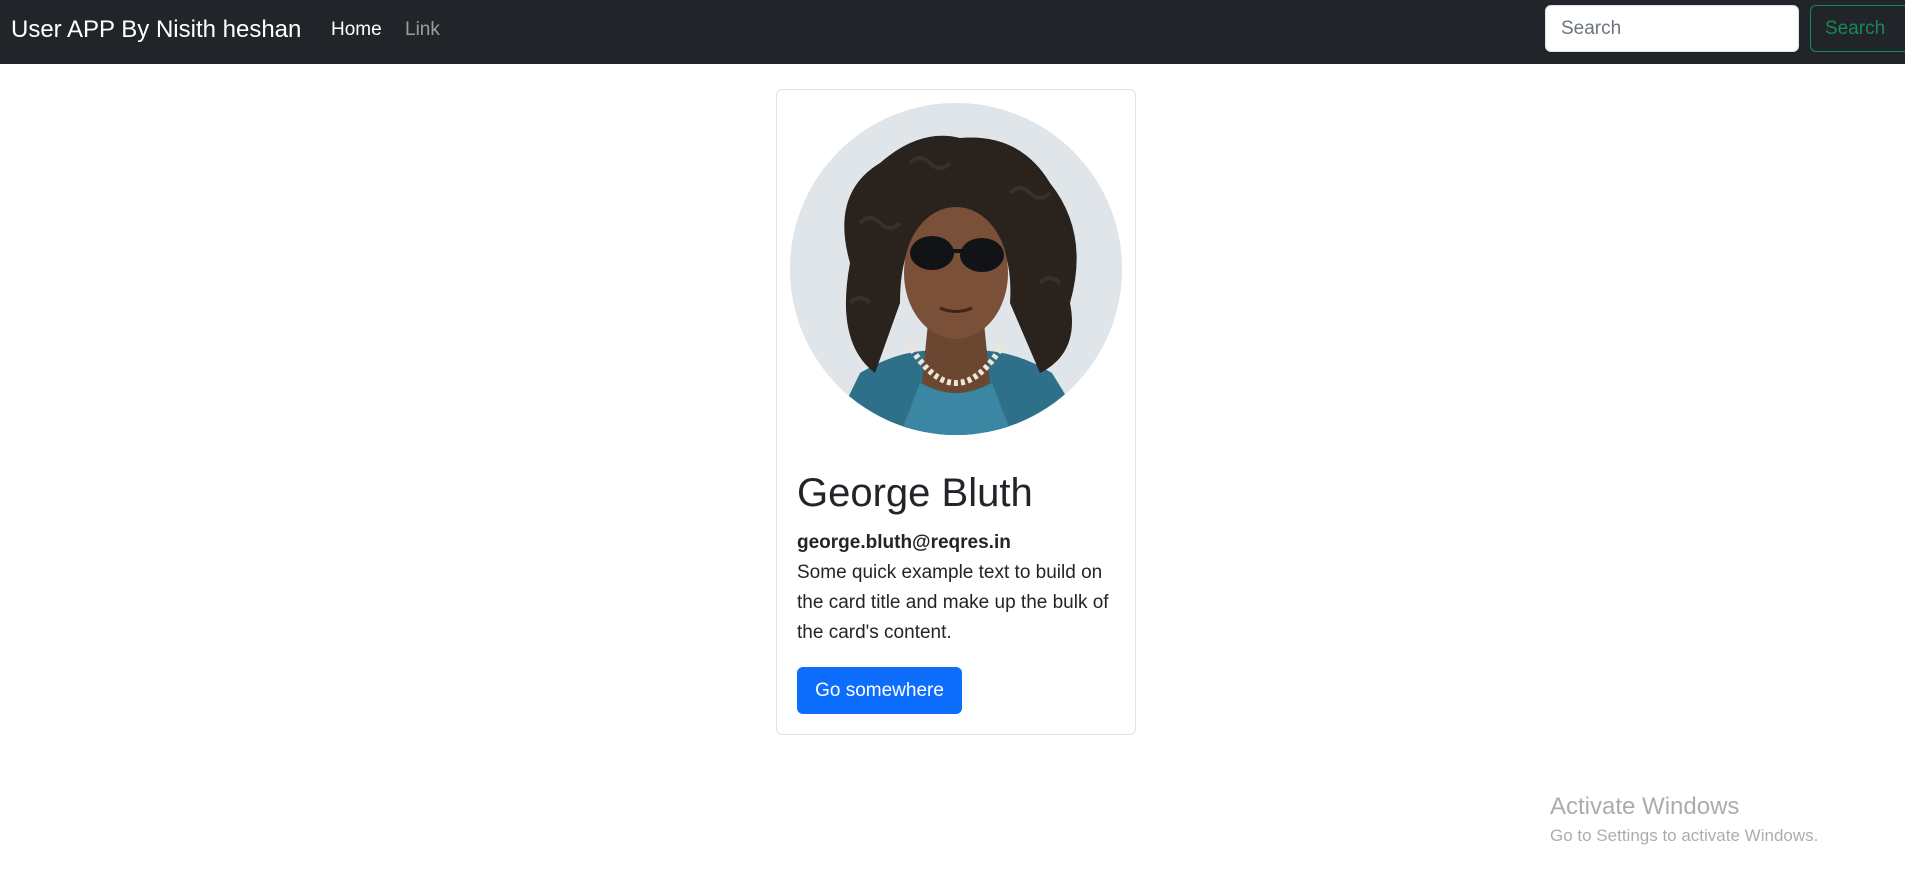 This screenshot has height=883, width=1905. I want to click on nav-link-home: Home, so click(356, 30).